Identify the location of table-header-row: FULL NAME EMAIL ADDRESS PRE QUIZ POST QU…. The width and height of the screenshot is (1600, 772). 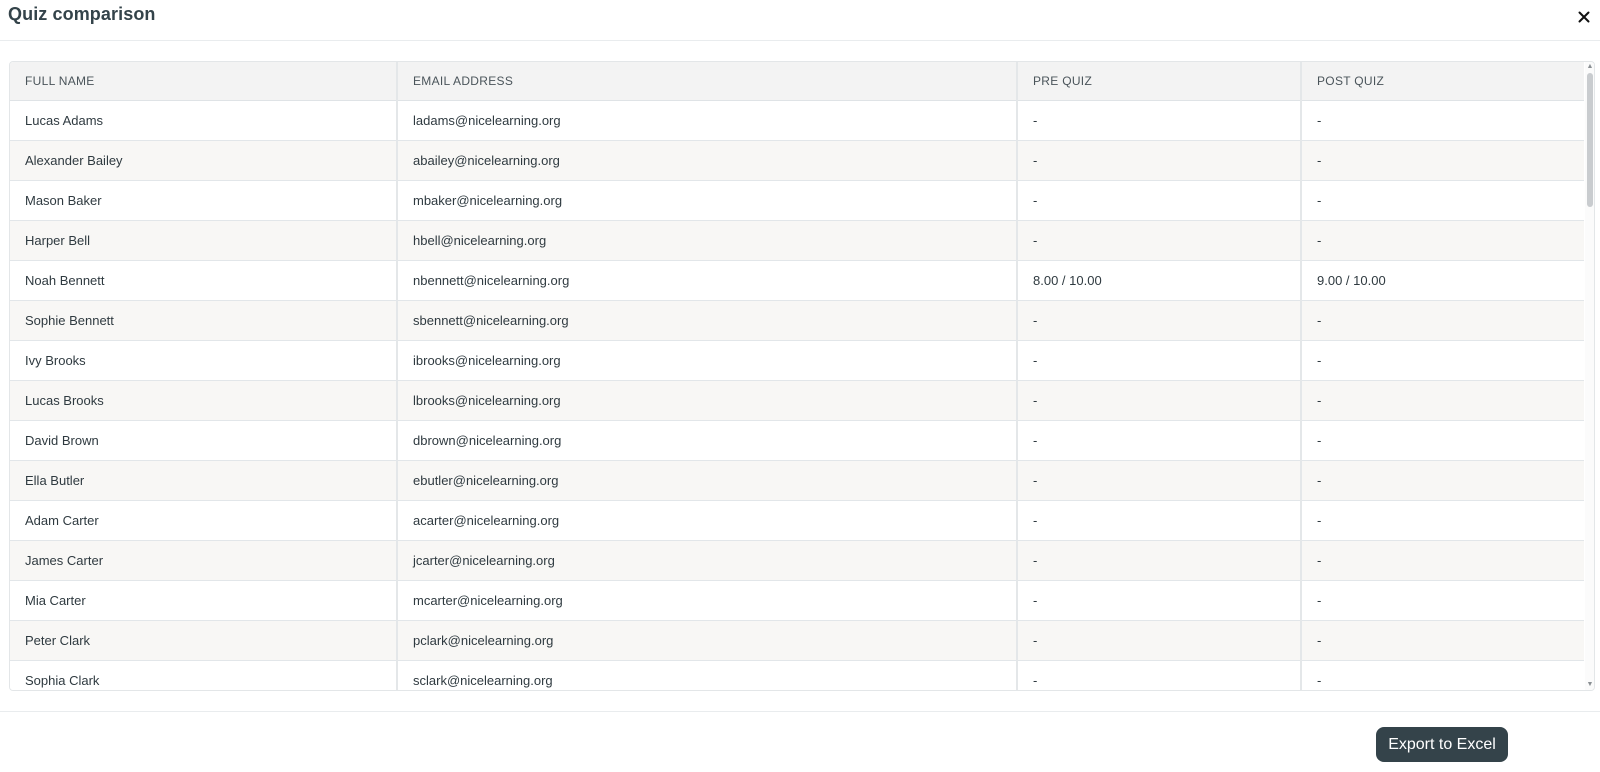
(797, 81).